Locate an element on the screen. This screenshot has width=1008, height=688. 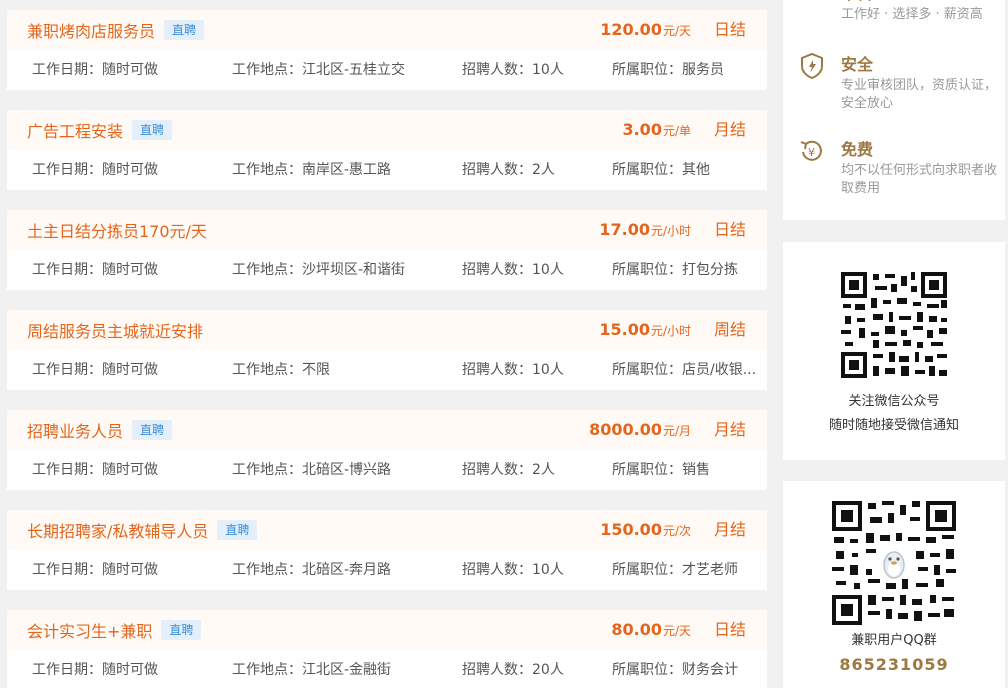
work-location: 工作地点：南岸区-惠工路 is located at coordinates (312, 170).